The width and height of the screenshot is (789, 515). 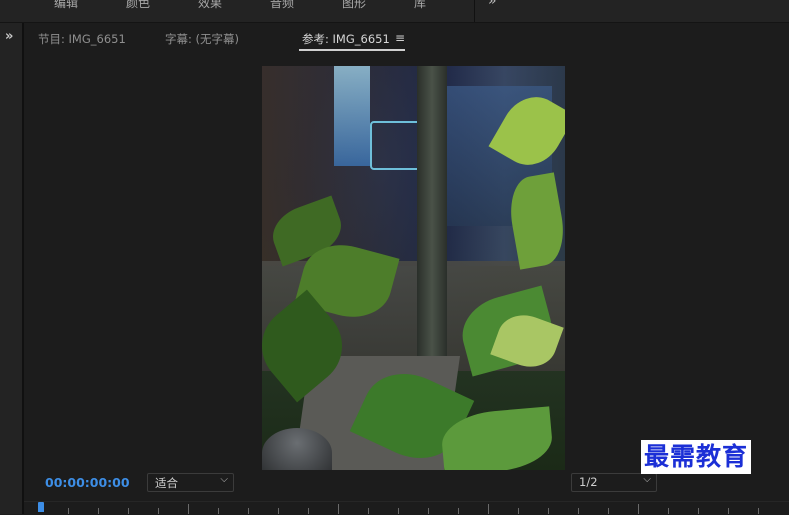 I want to click on workspace-tab-color: 颜色, so click(x=138, y=5).